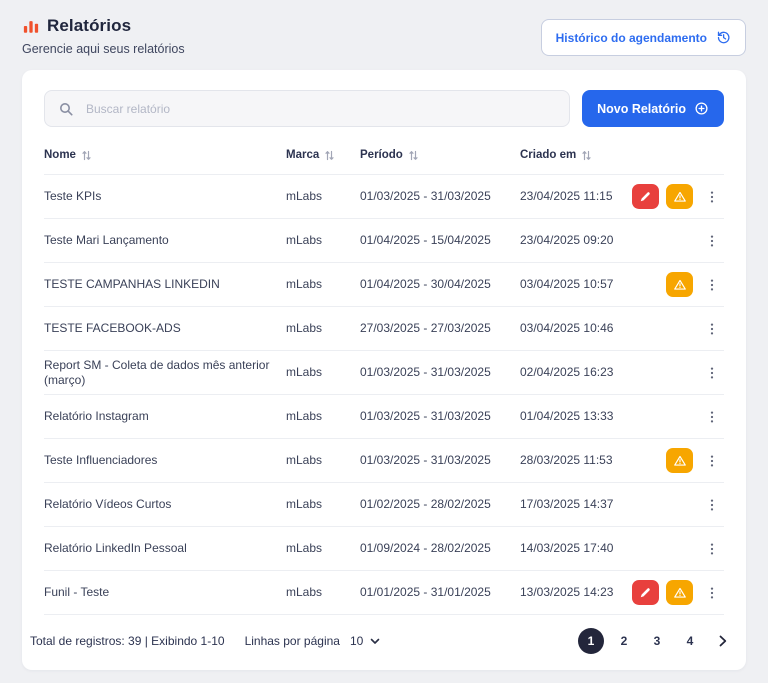 The height and width of the screenshot is (683, 768). I want to click on row-created: 13/03/2025 14:23, so click(567, 592).